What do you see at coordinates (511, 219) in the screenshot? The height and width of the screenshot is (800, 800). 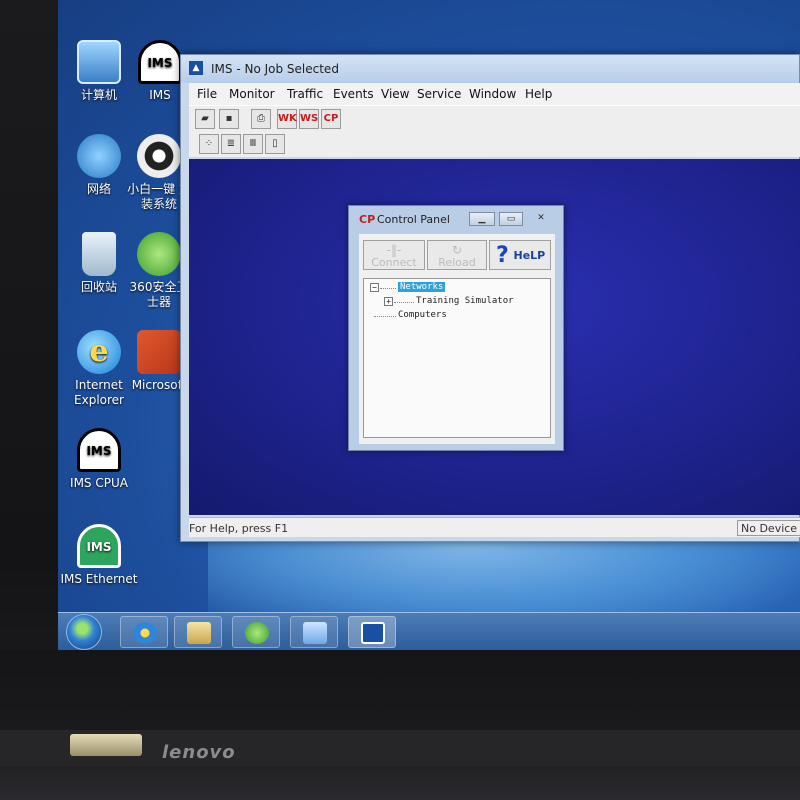 I see `maximize-button: ▭` at bounding box center [511, 219].